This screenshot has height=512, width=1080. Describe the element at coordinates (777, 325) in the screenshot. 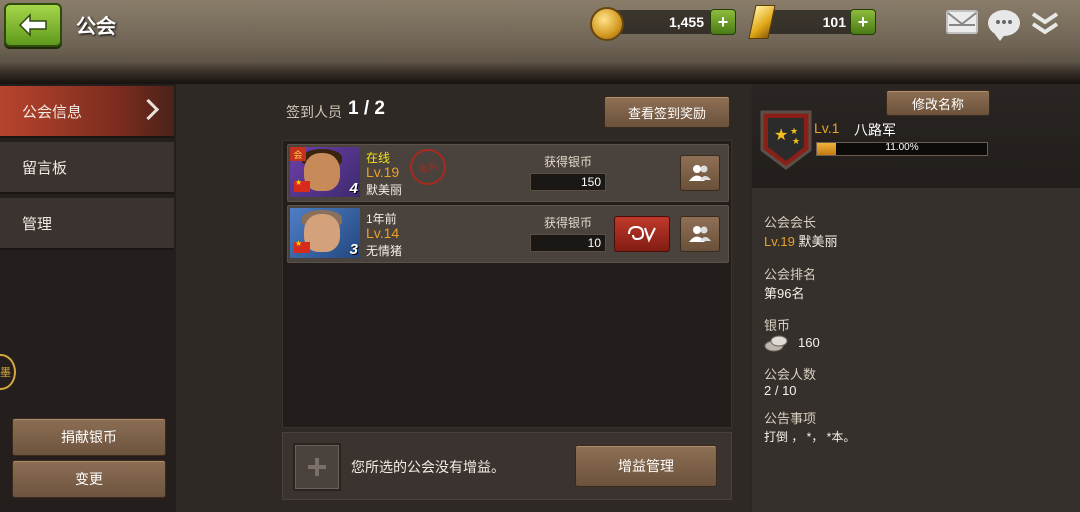

I see `silver-label: 银币` at that location.